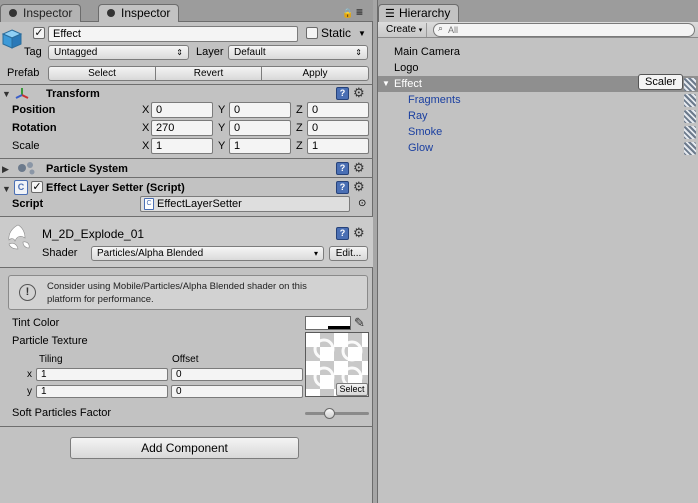  I want to click on tiling-label: Tiling, so click(51, 359).